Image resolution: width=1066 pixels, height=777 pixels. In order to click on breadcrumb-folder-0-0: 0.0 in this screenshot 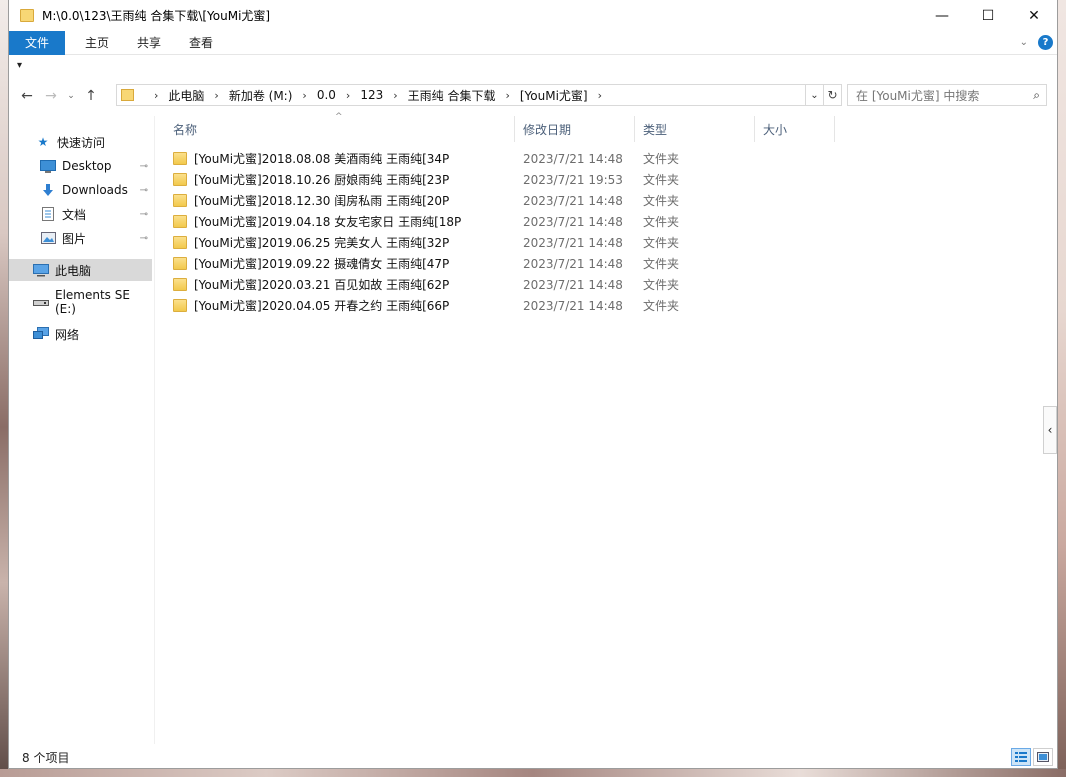, I will do `click(326, 95)`.